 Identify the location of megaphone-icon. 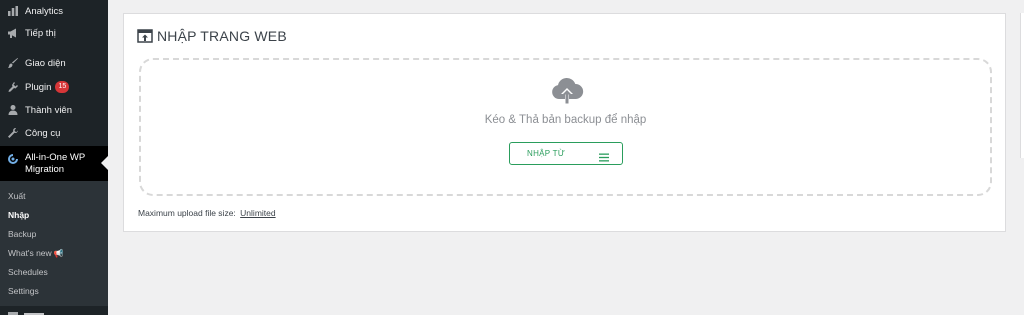
(13, 33).